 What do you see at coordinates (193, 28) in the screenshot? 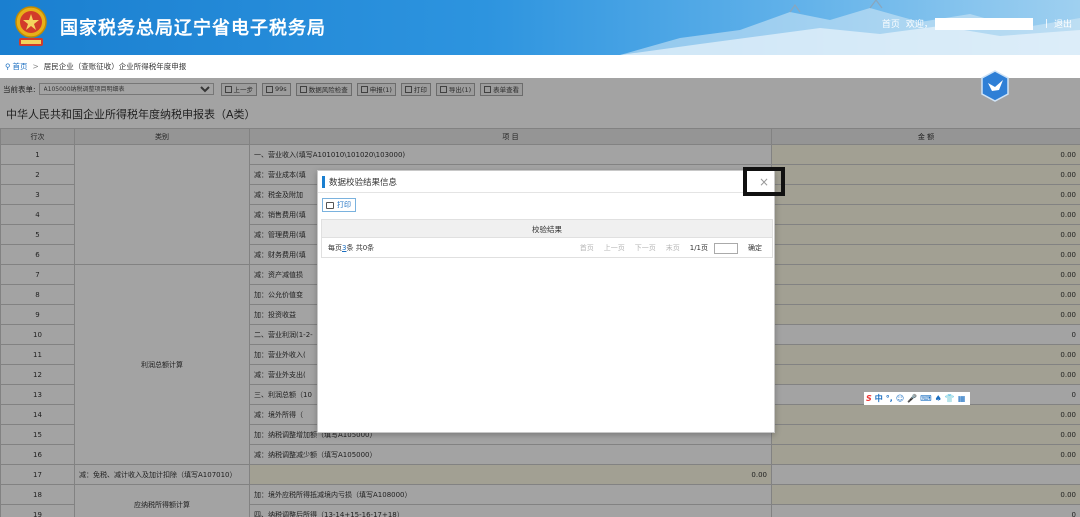
I see `site-title: 国家税务总局辽宁省电子税务局` at bounding box center [193, 28].